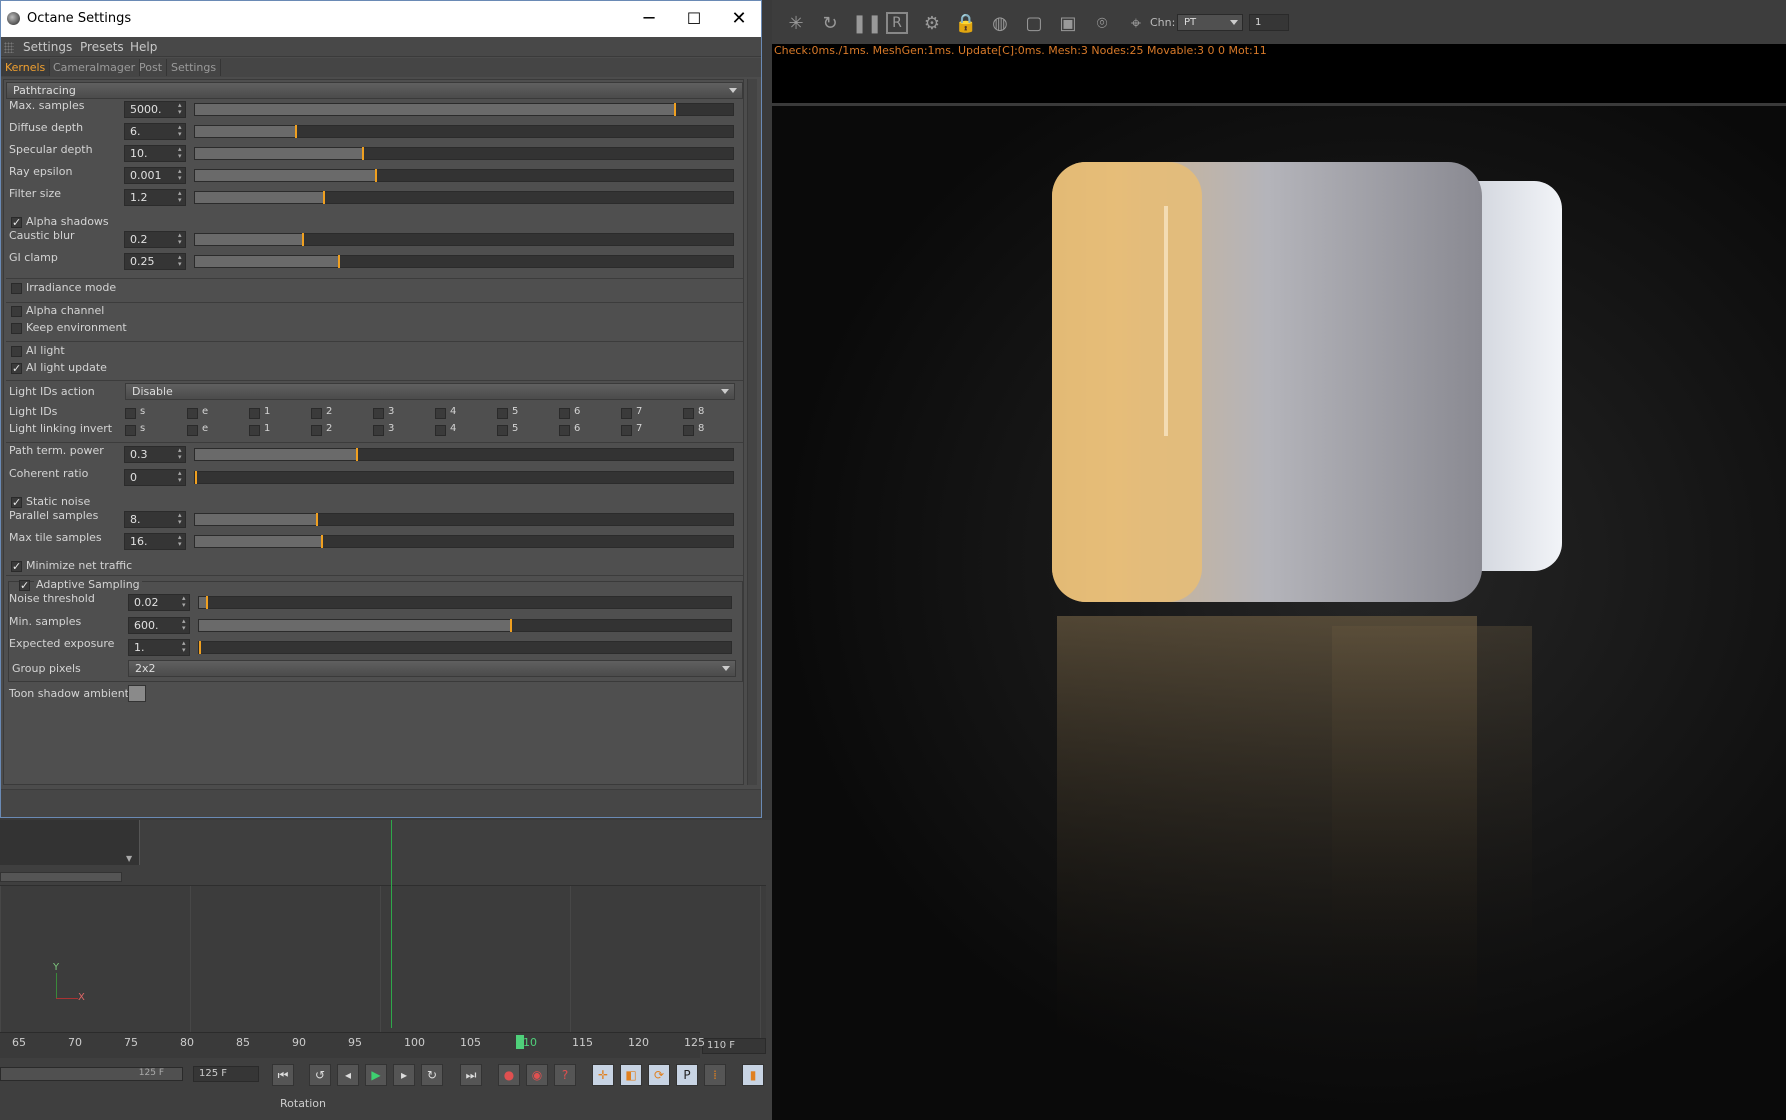  I want to click on k4-slider, so click(464, 197).